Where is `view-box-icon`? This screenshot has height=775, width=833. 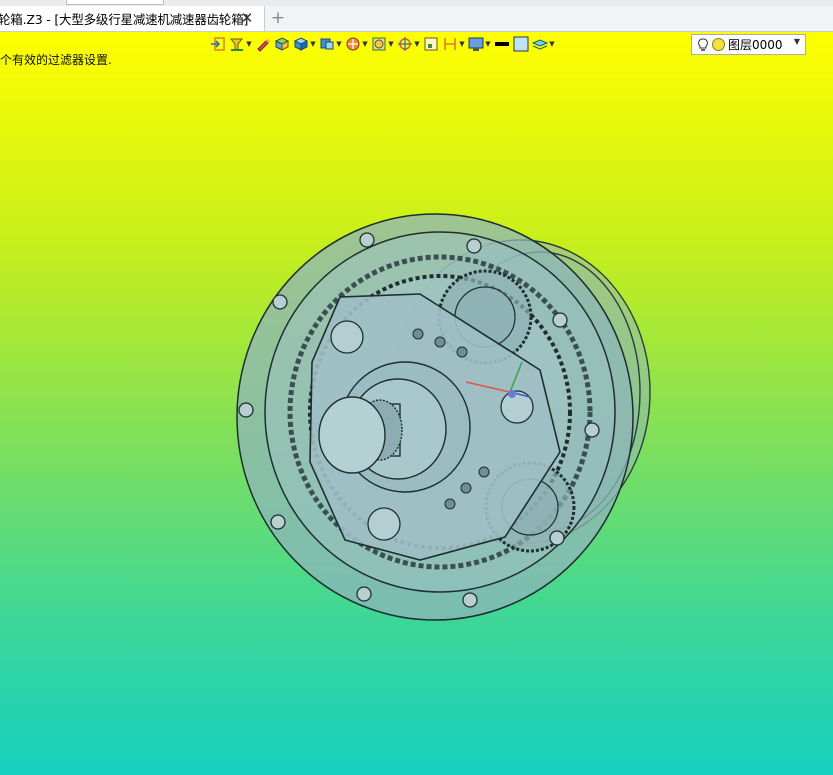 view-box-icon is located at coordinates (327, 44).